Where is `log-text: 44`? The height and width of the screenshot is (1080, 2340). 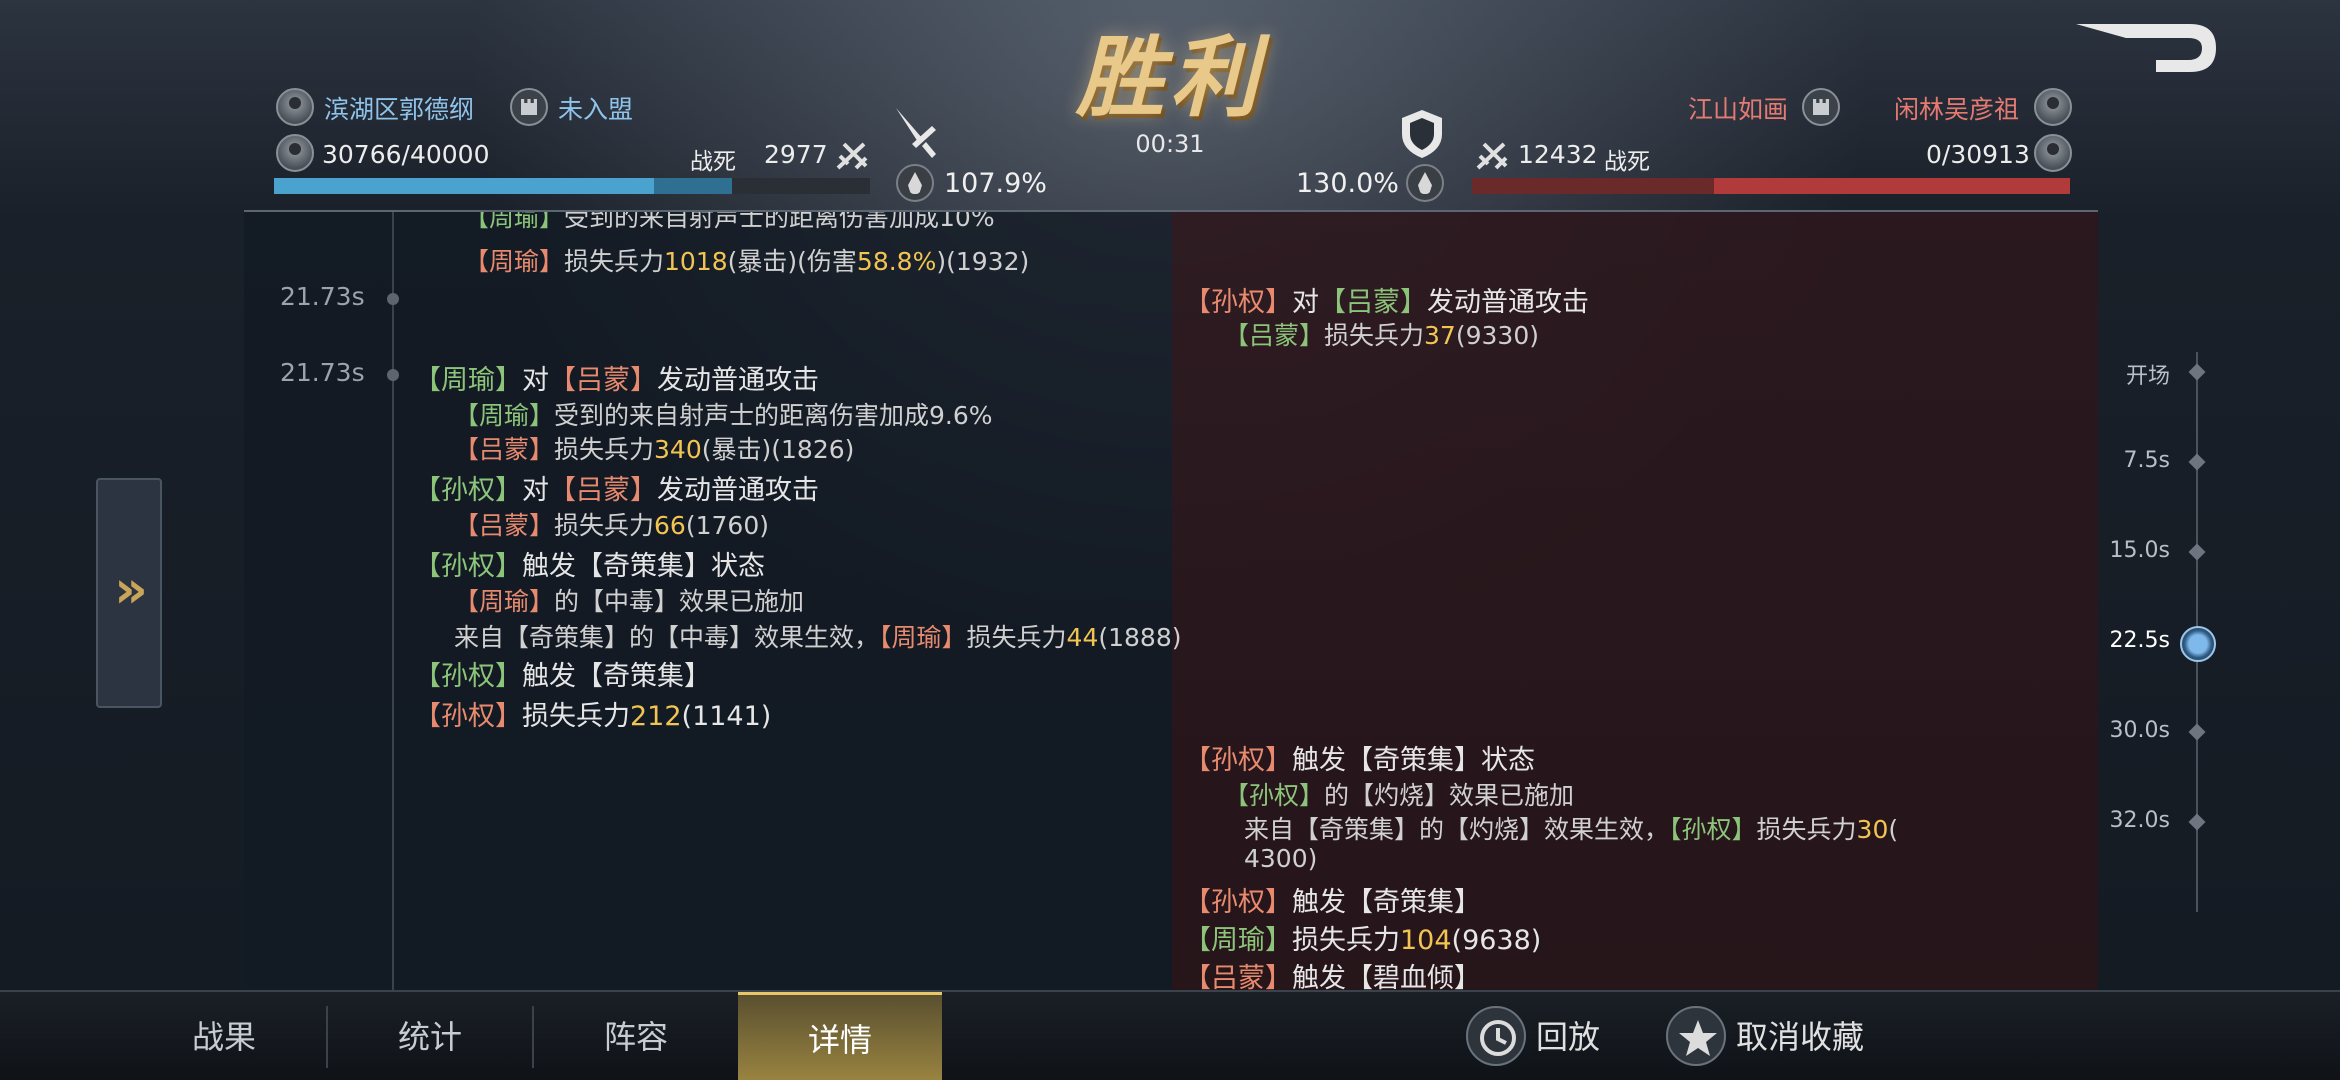 log-text: 44 is located at coordinates (1082, 637).